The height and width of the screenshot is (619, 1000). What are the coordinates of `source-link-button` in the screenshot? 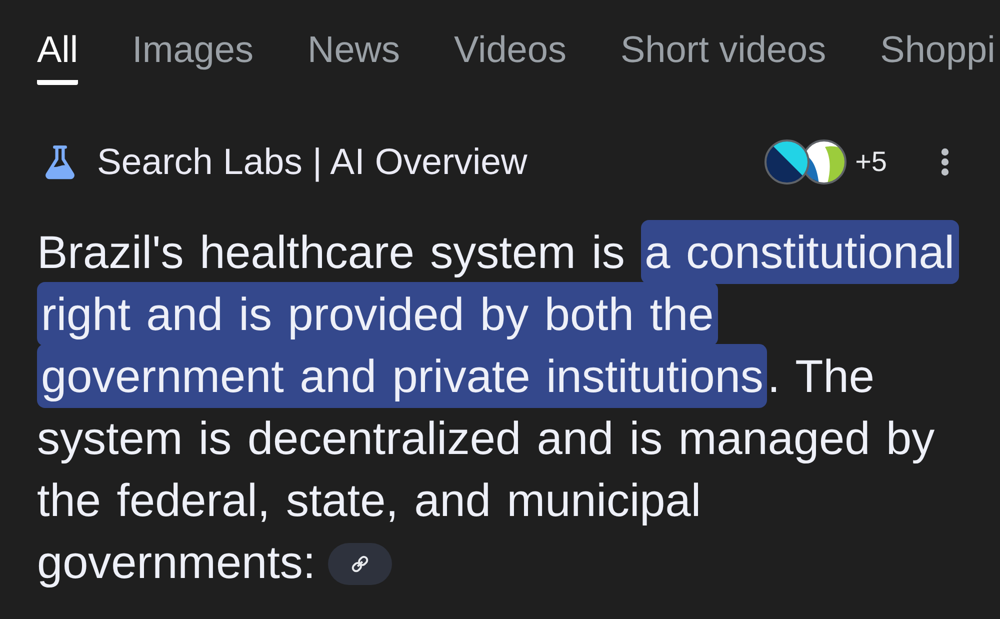 It's located at (360, 564).